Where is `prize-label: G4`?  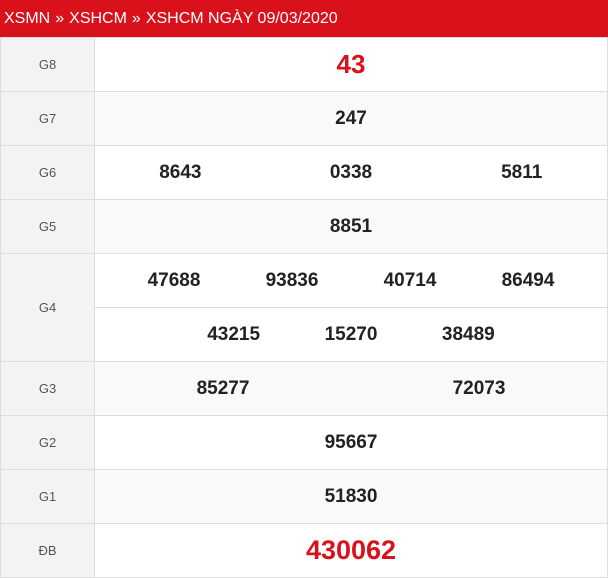 prize-label: G4 is located at coordinates (47, 307).